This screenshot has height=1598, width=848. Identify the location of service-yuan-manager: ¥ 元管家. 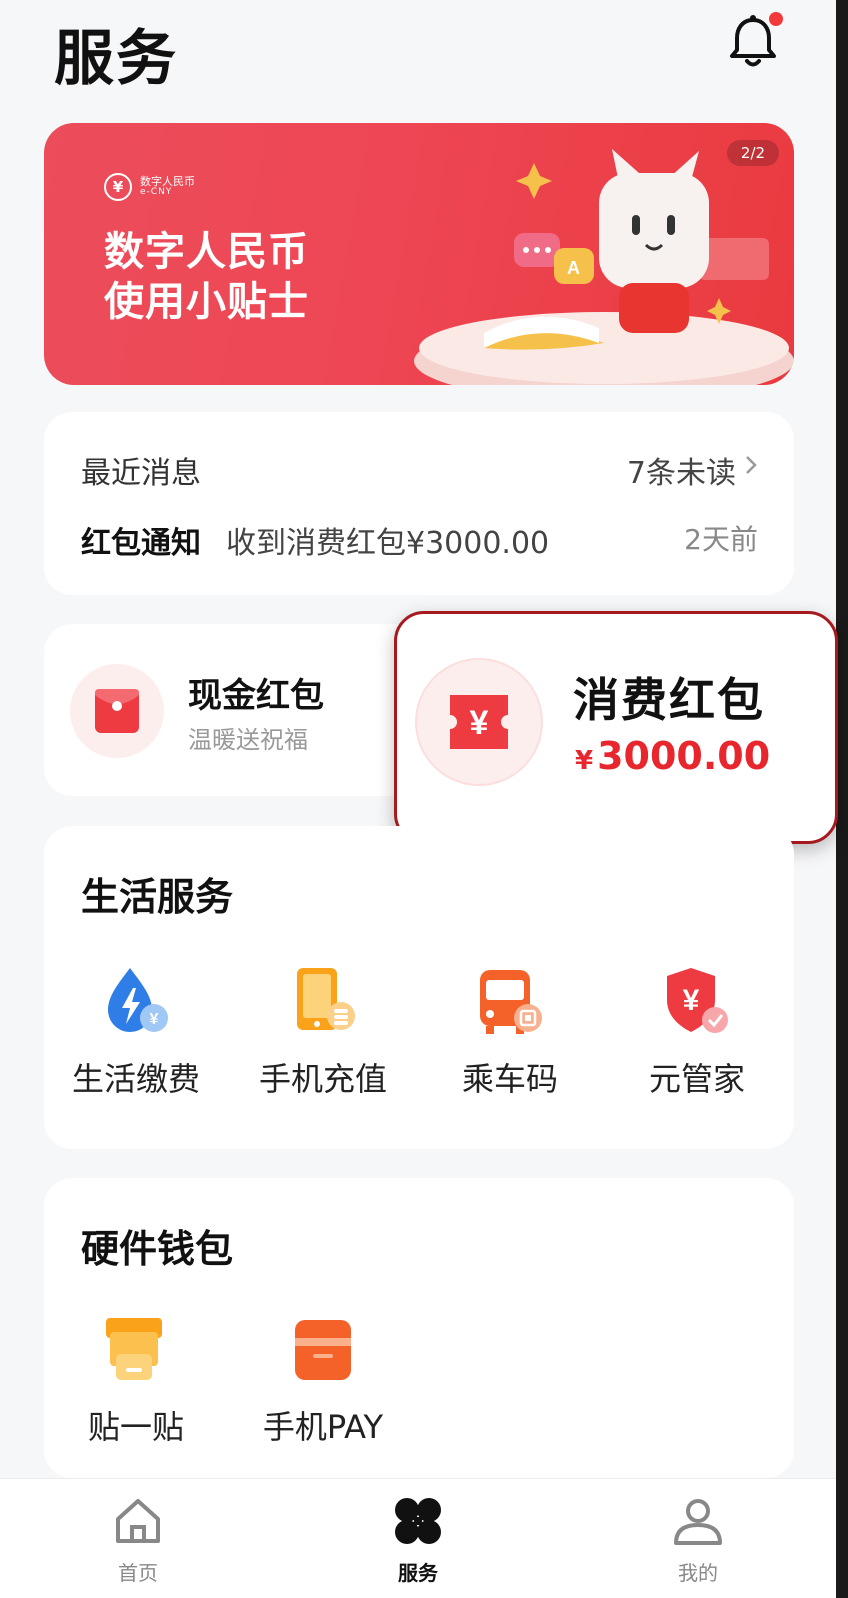
(697, 1031).